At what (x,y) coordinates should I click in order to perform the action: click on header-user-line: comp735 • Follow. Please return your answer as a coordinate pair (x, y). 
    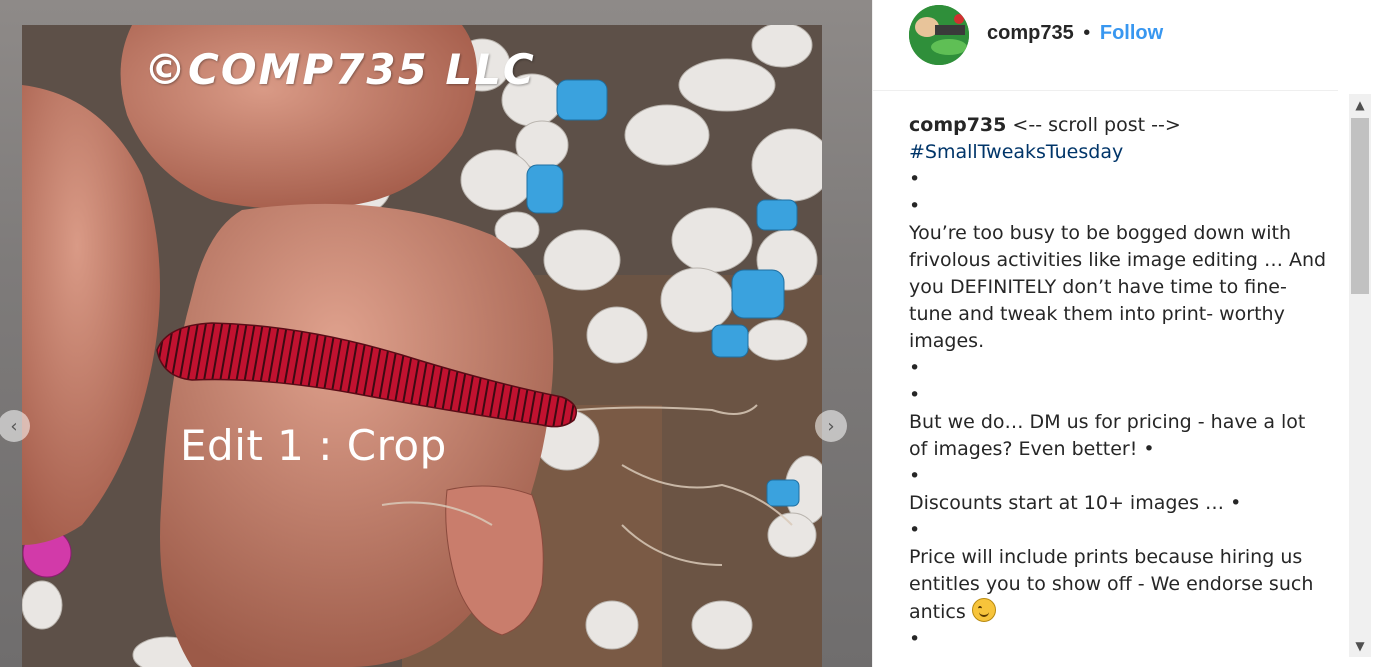
    Looking at the image, I should click on (1075, 33).